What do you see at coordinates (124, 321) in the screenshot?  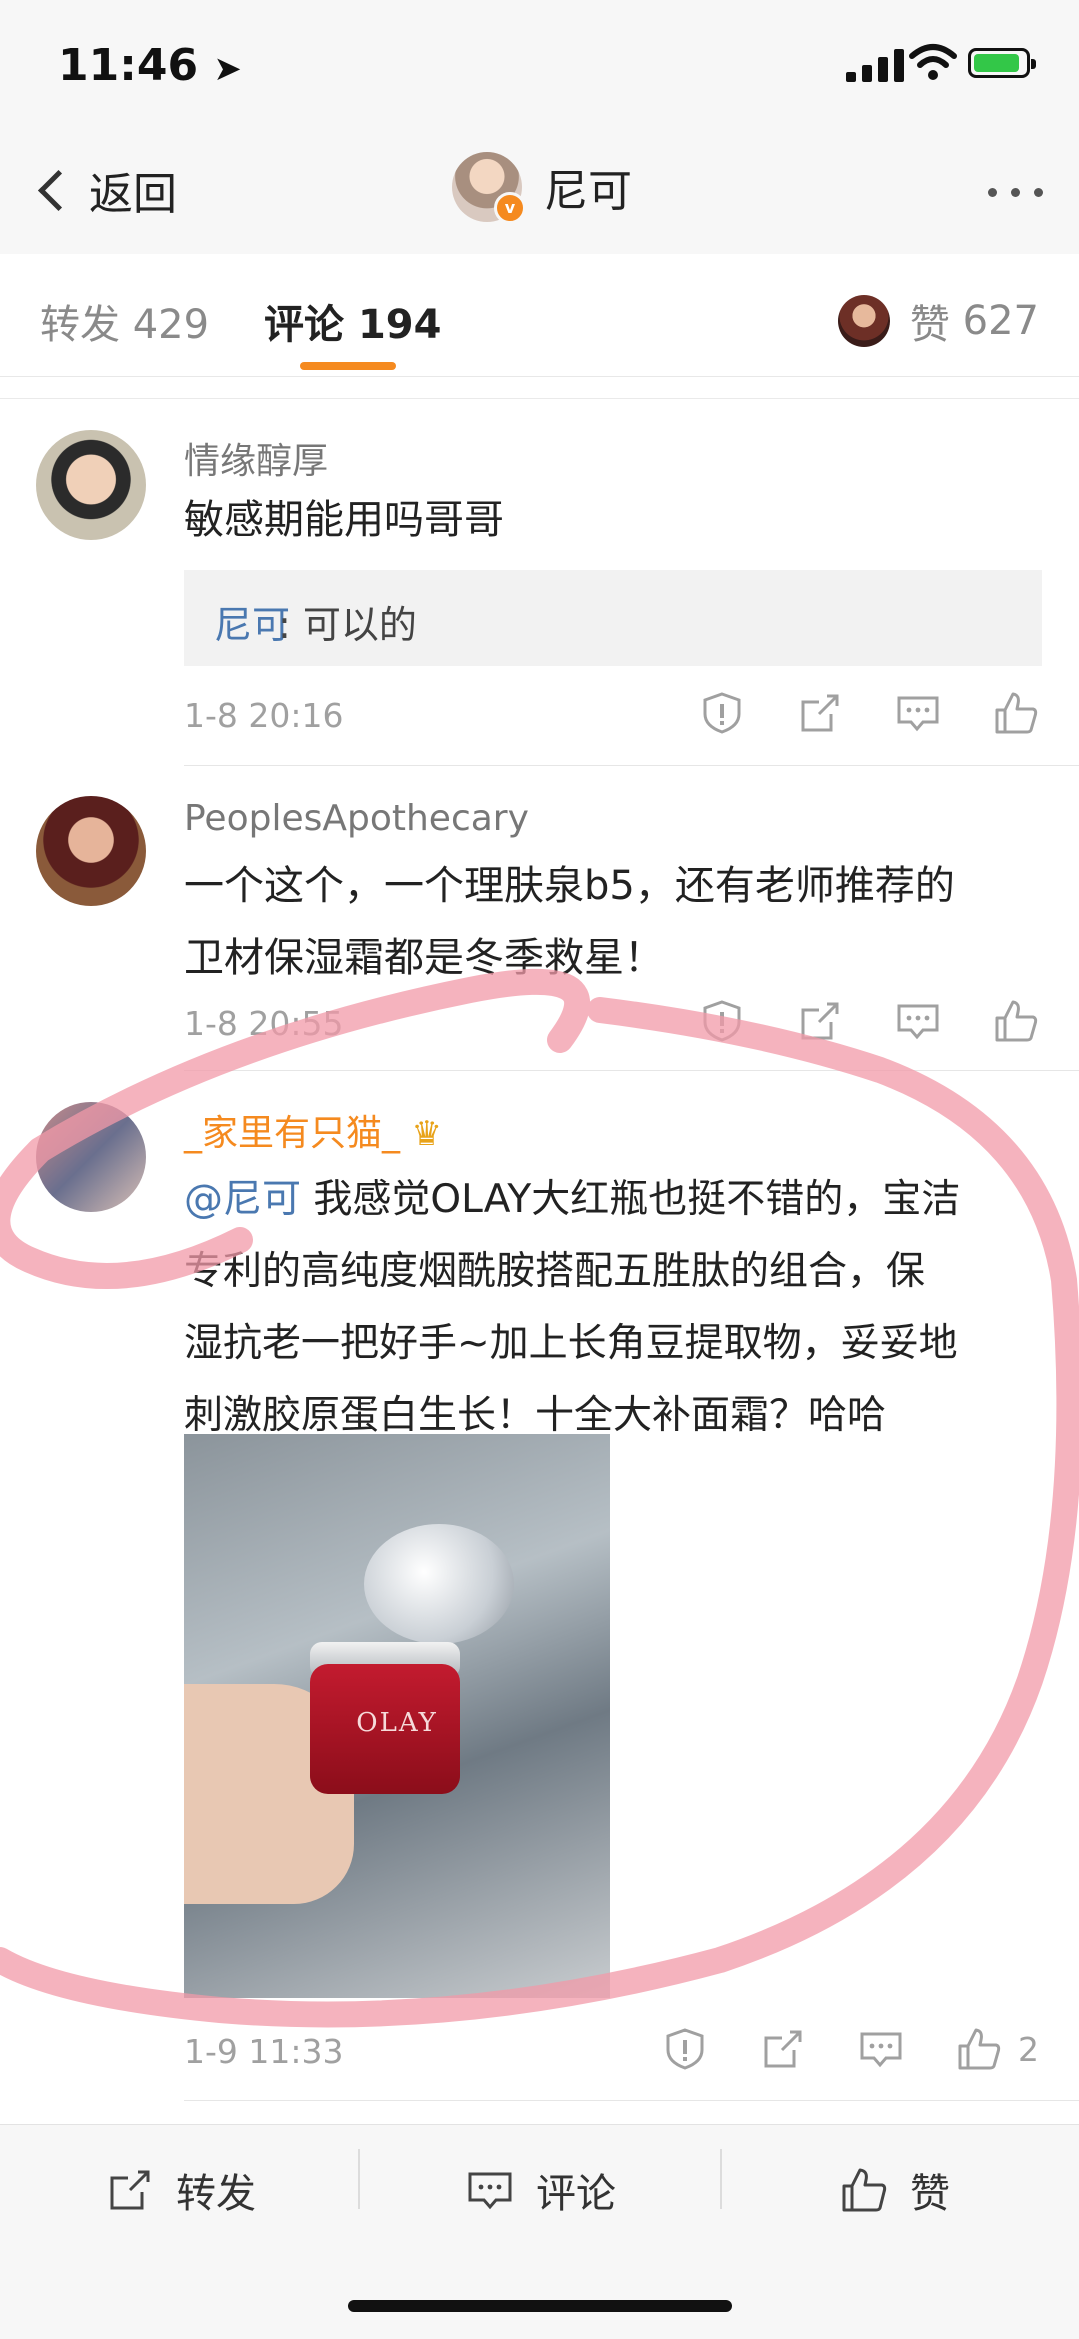 I see `tab-reposts: 转发 429` at bounding box center [124, 321].